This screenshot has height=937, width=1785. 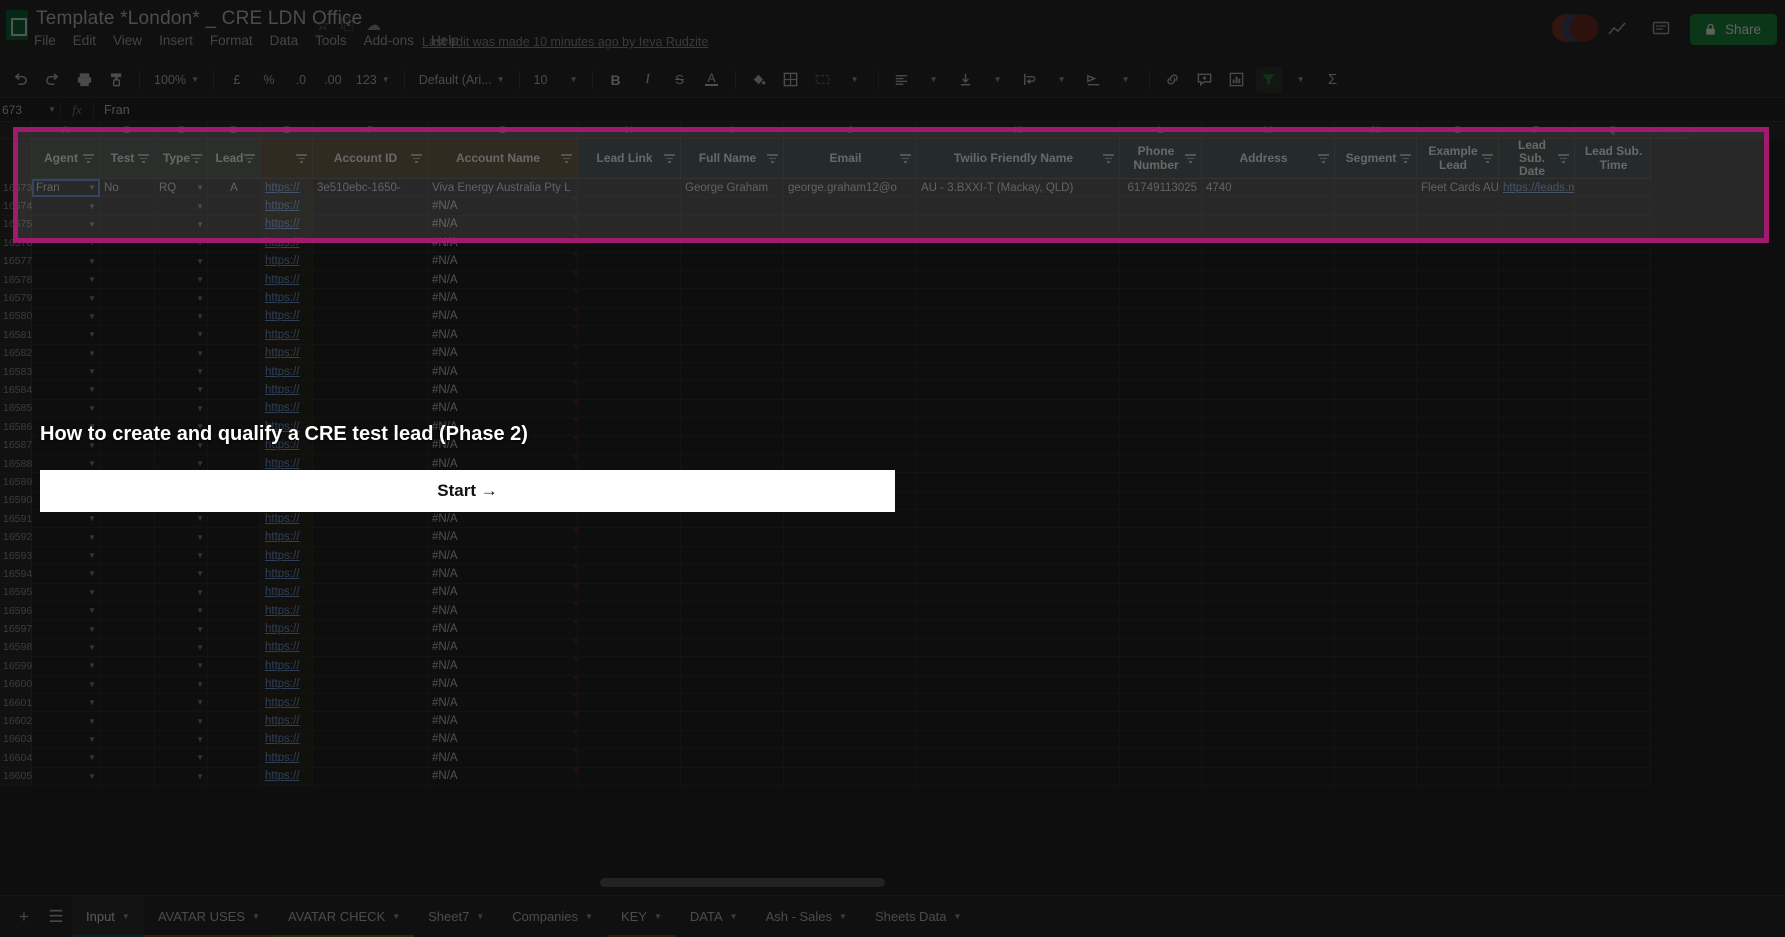 I want to click on table-row: 16576 ▼ ▼ https:// #N/A, so click(x=892, y=243).